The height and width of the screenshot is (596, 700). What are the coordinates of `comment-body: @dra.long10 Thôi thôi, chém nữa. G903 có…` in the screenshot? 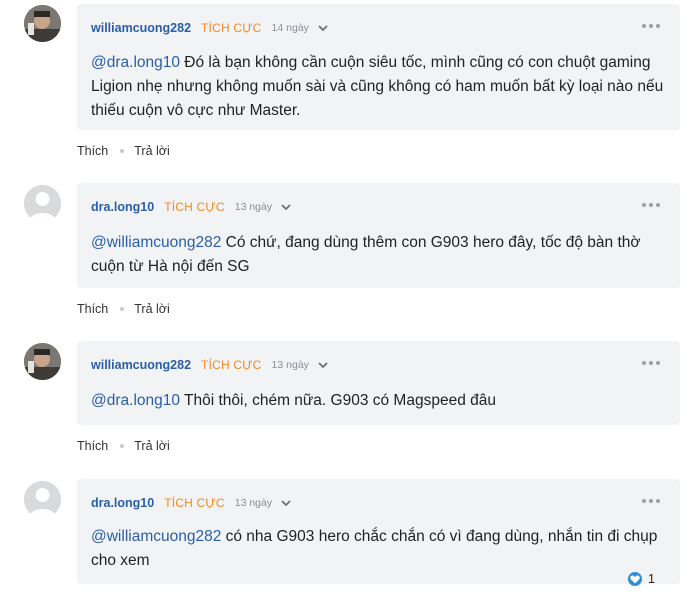 It's located at (378, 401).